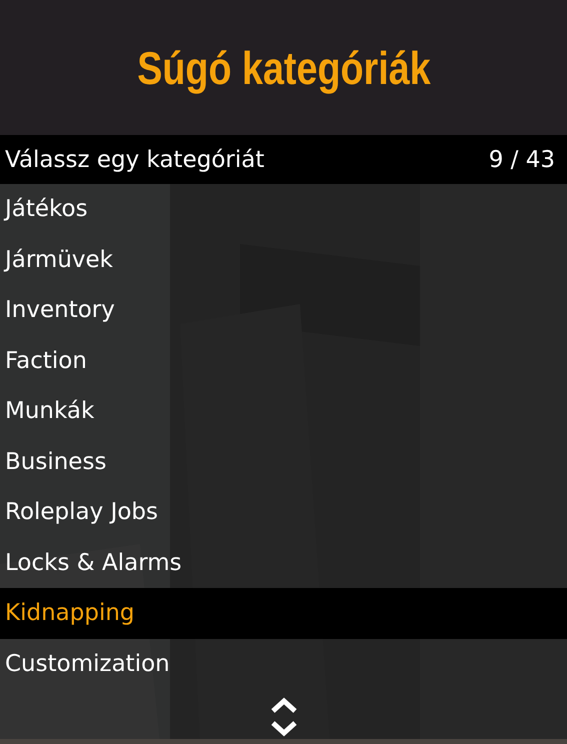 This screenshot has width=567, height=744. What do you see at coordinates (283, 411) in the screenshot?
I see `menu-item: Munkák` at bounding box center [283, 411].